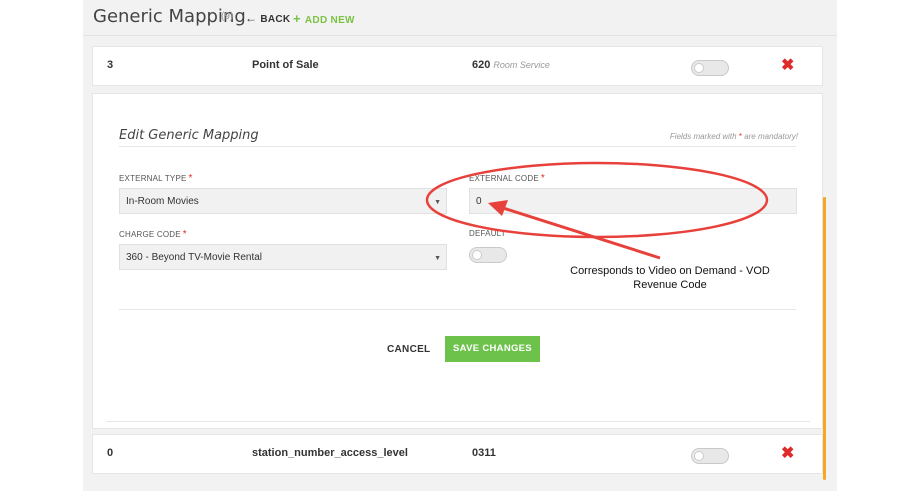 The width and height of the screenshot is (920, 491). What do you see at coordinates (227, 16) in the screenshot?
I see `record-count: (9)` at bounding box center [227, 16].